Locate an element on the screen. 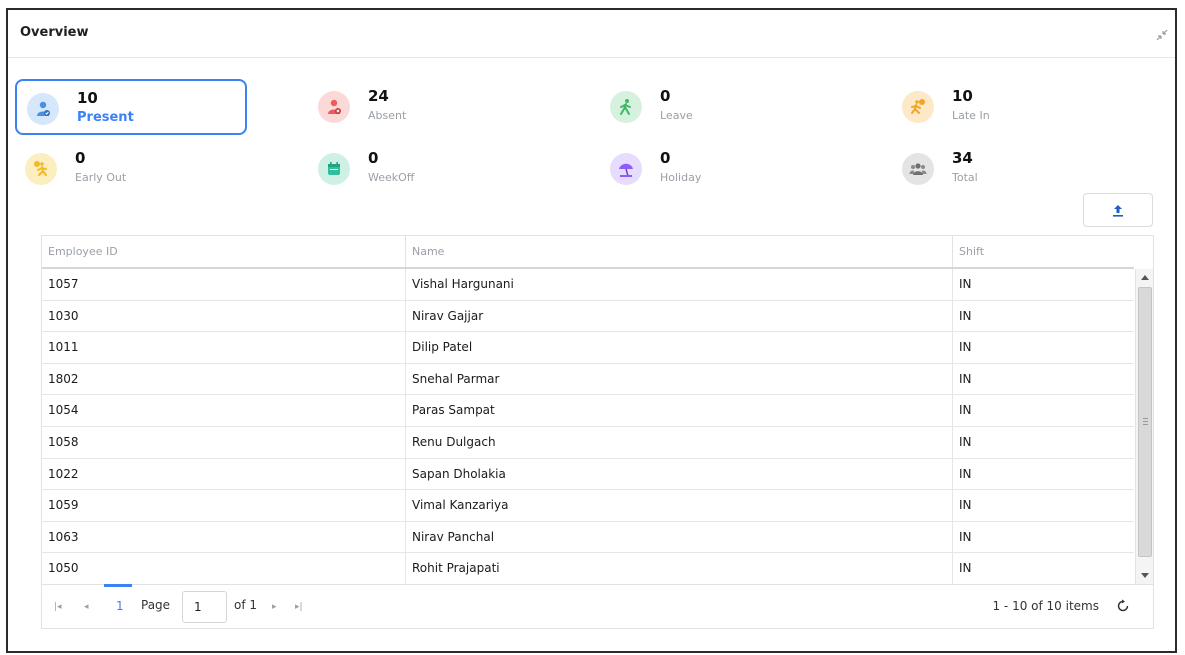 Image resolution: width=1185 pixels, height=655 pixels. running-person-icon is located at coordinates (918, 107).